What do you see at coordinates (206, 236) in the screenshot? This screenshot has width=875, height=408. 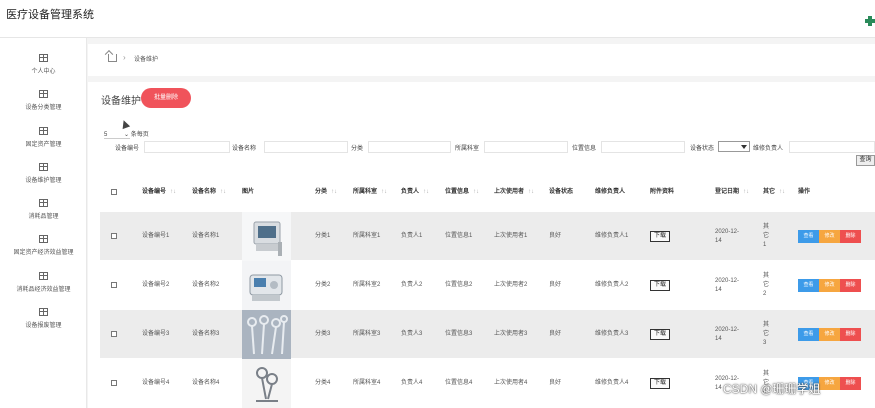 I see `cell-name: 设备名称1` at bounding box center [206, 236].